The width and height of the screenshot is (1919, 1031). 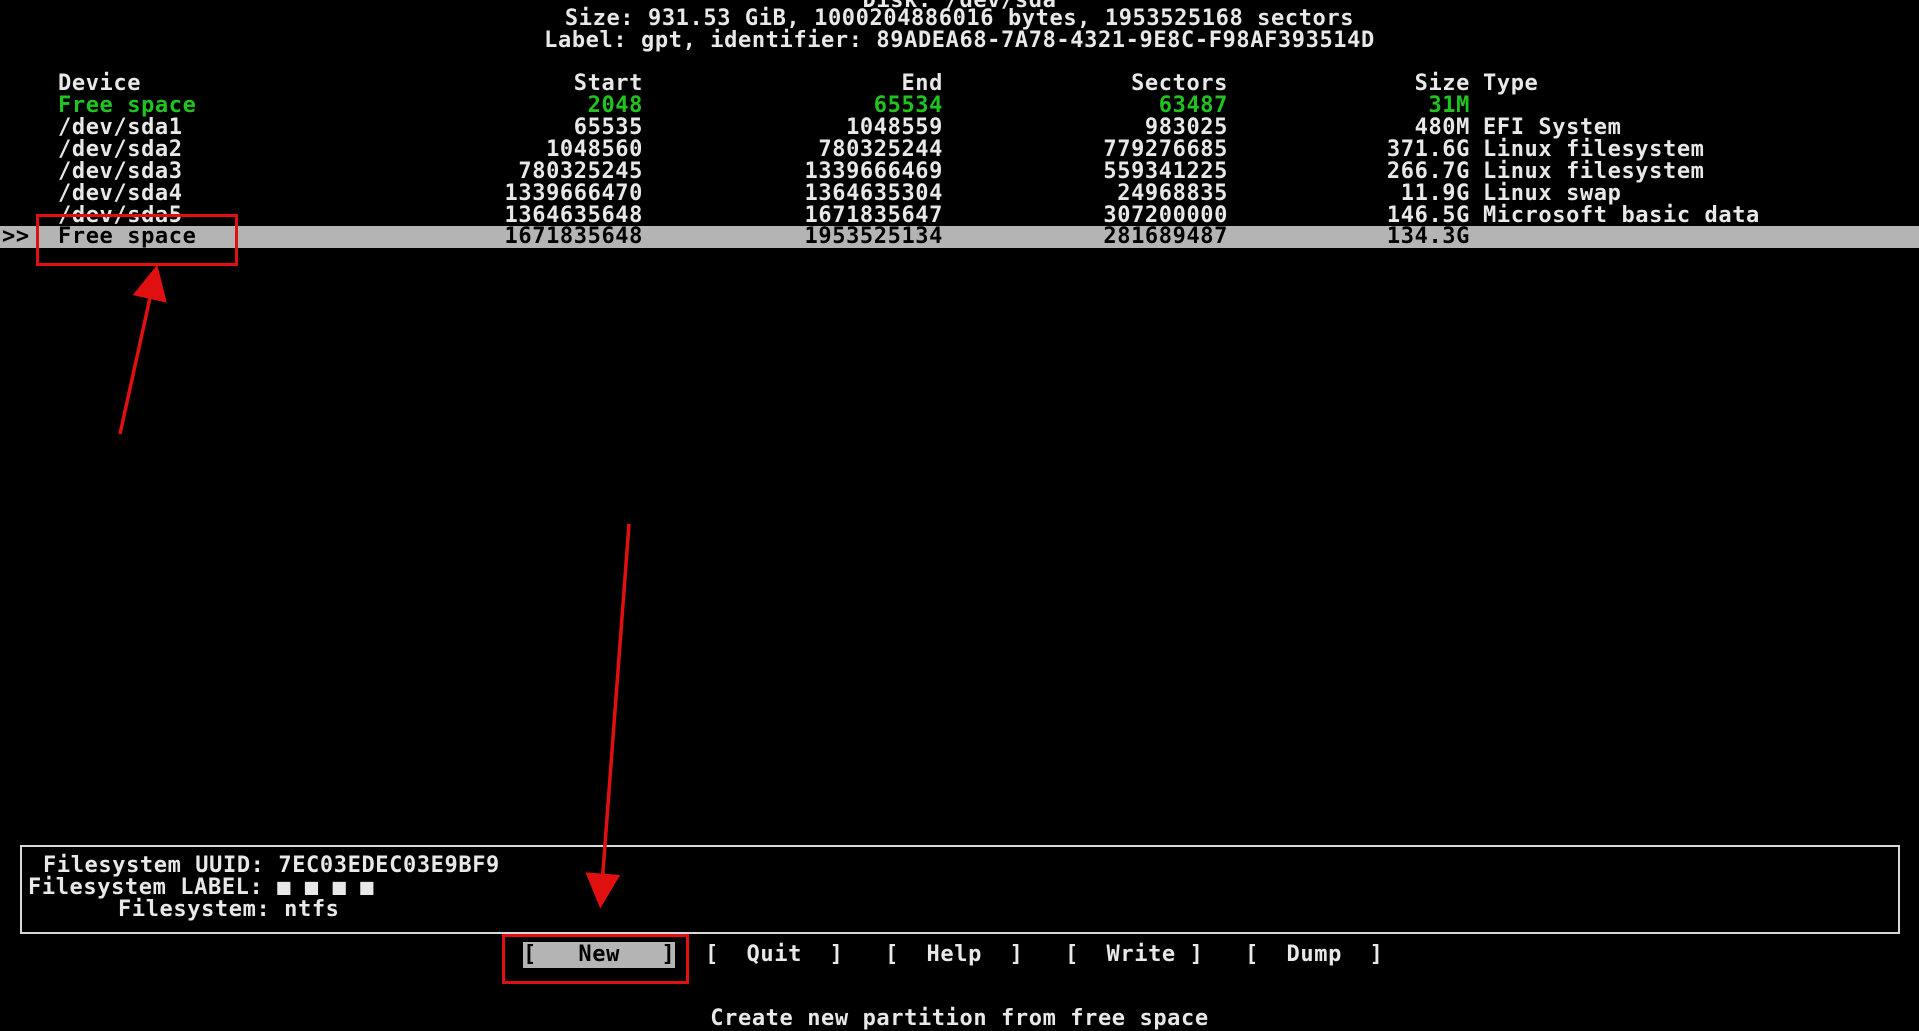 What do you see at coordinates (142, 349) in the screenshot?
I see `arrow-to-free-space` at bounding box center [142, 349].